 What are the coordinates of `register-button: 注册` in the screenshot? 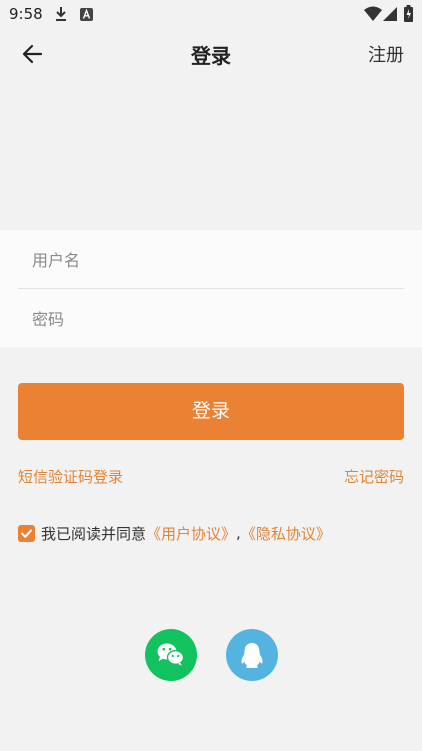 It's located at (386, 54).